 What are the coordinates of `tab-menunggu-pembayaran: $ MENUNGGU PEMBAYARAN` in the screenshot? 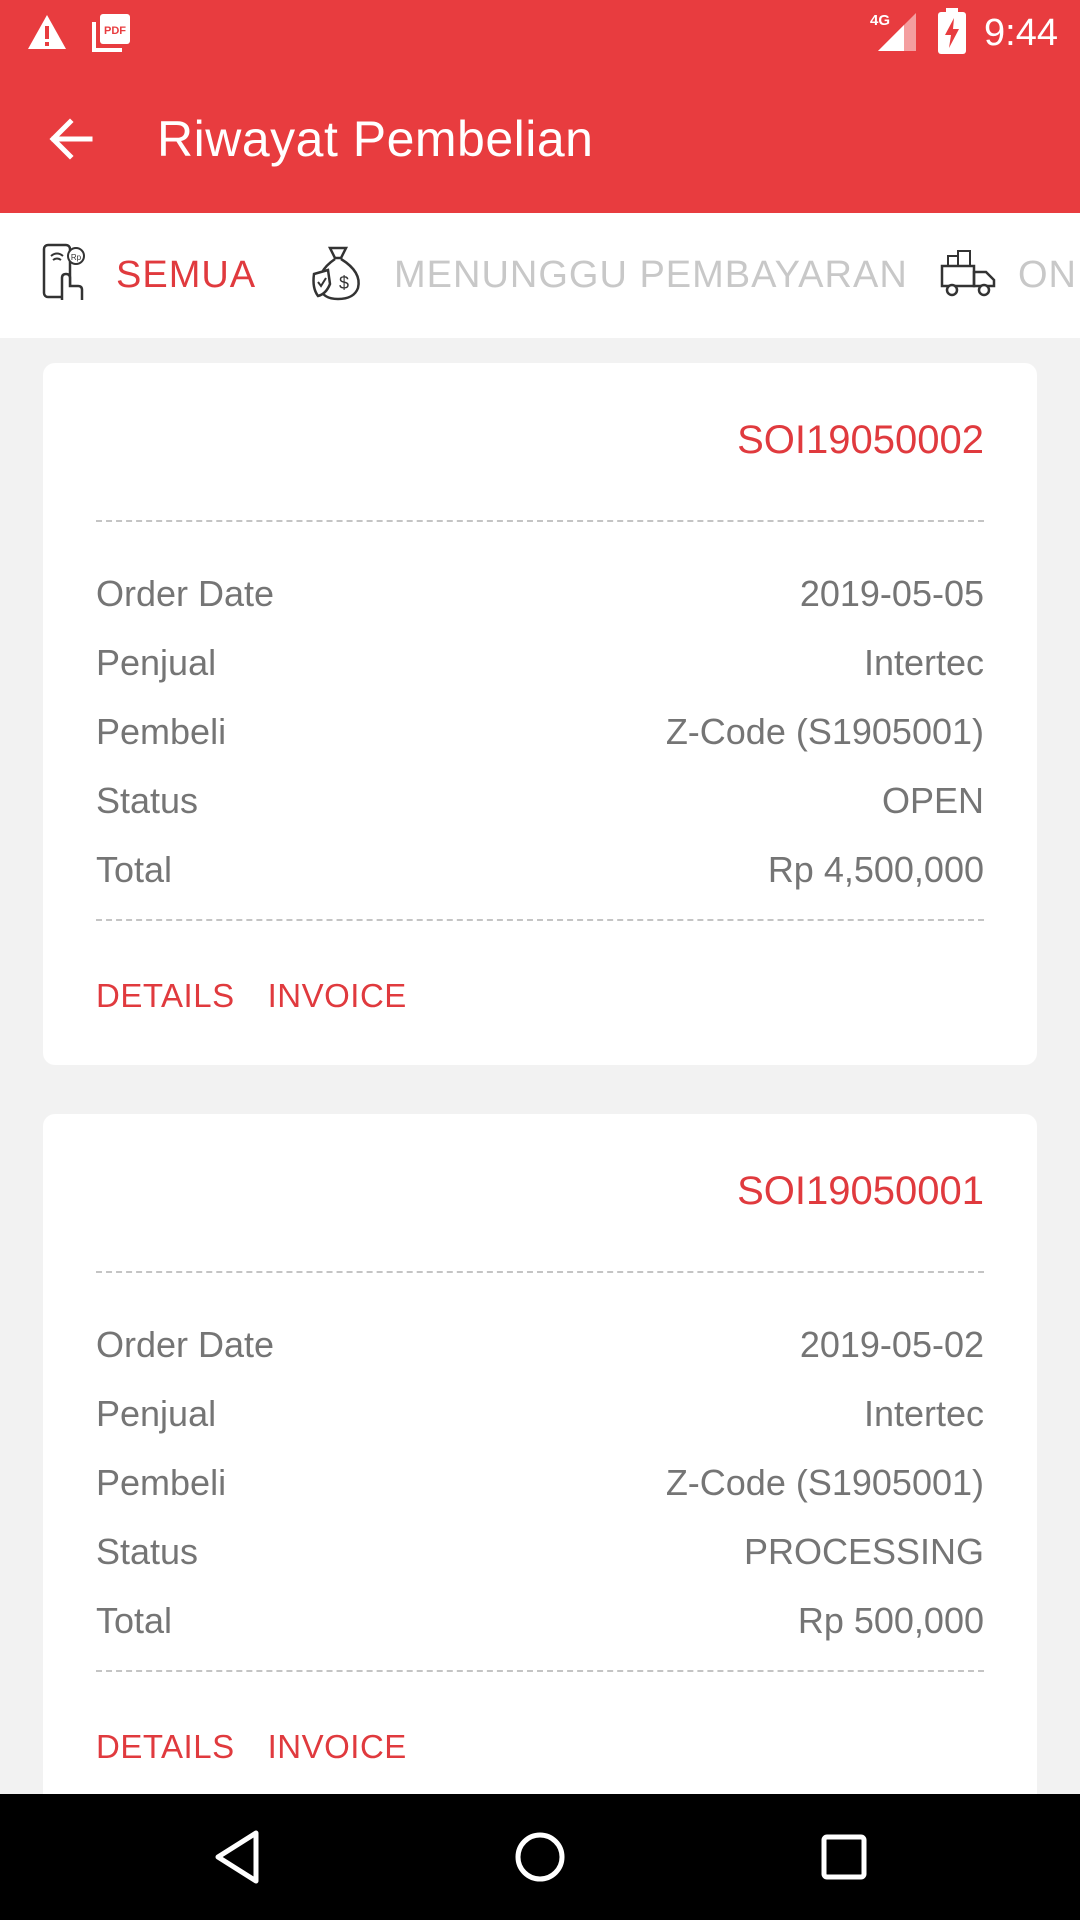 It's located at (609, 275).